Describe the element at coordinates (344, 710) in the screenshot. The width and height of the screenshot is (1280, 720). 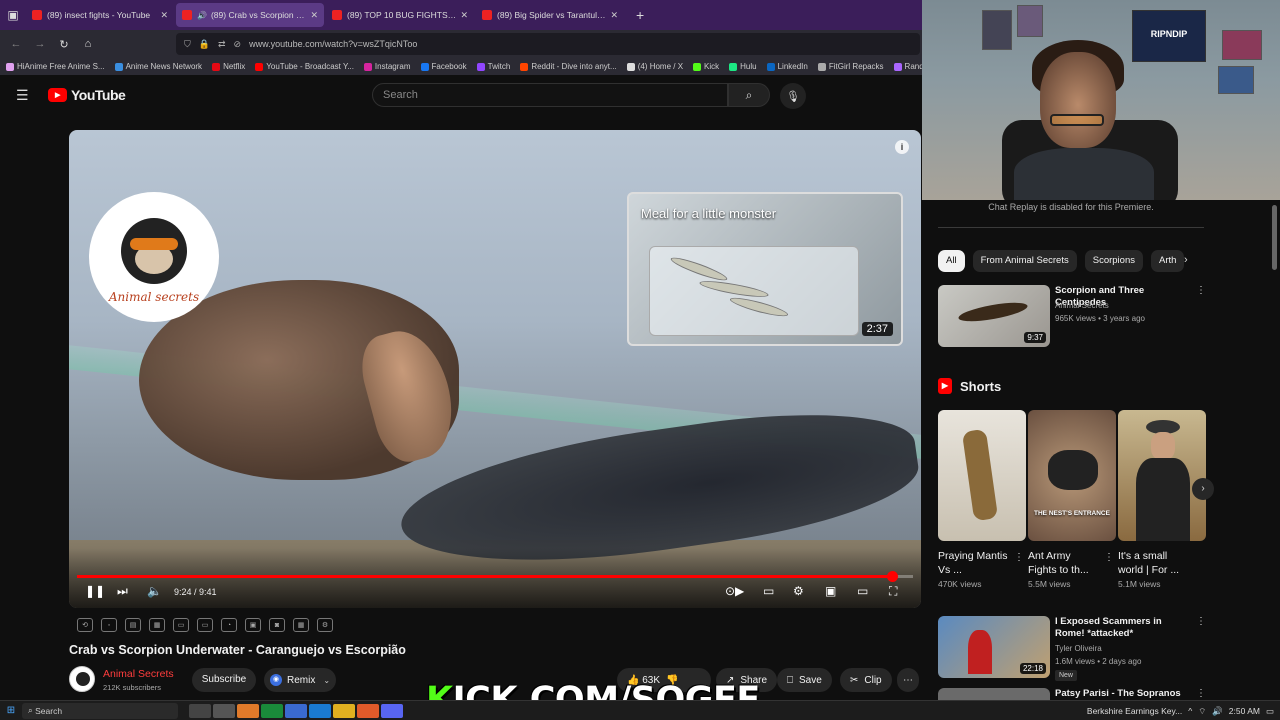
I see `file-explorer-icon` at that location.